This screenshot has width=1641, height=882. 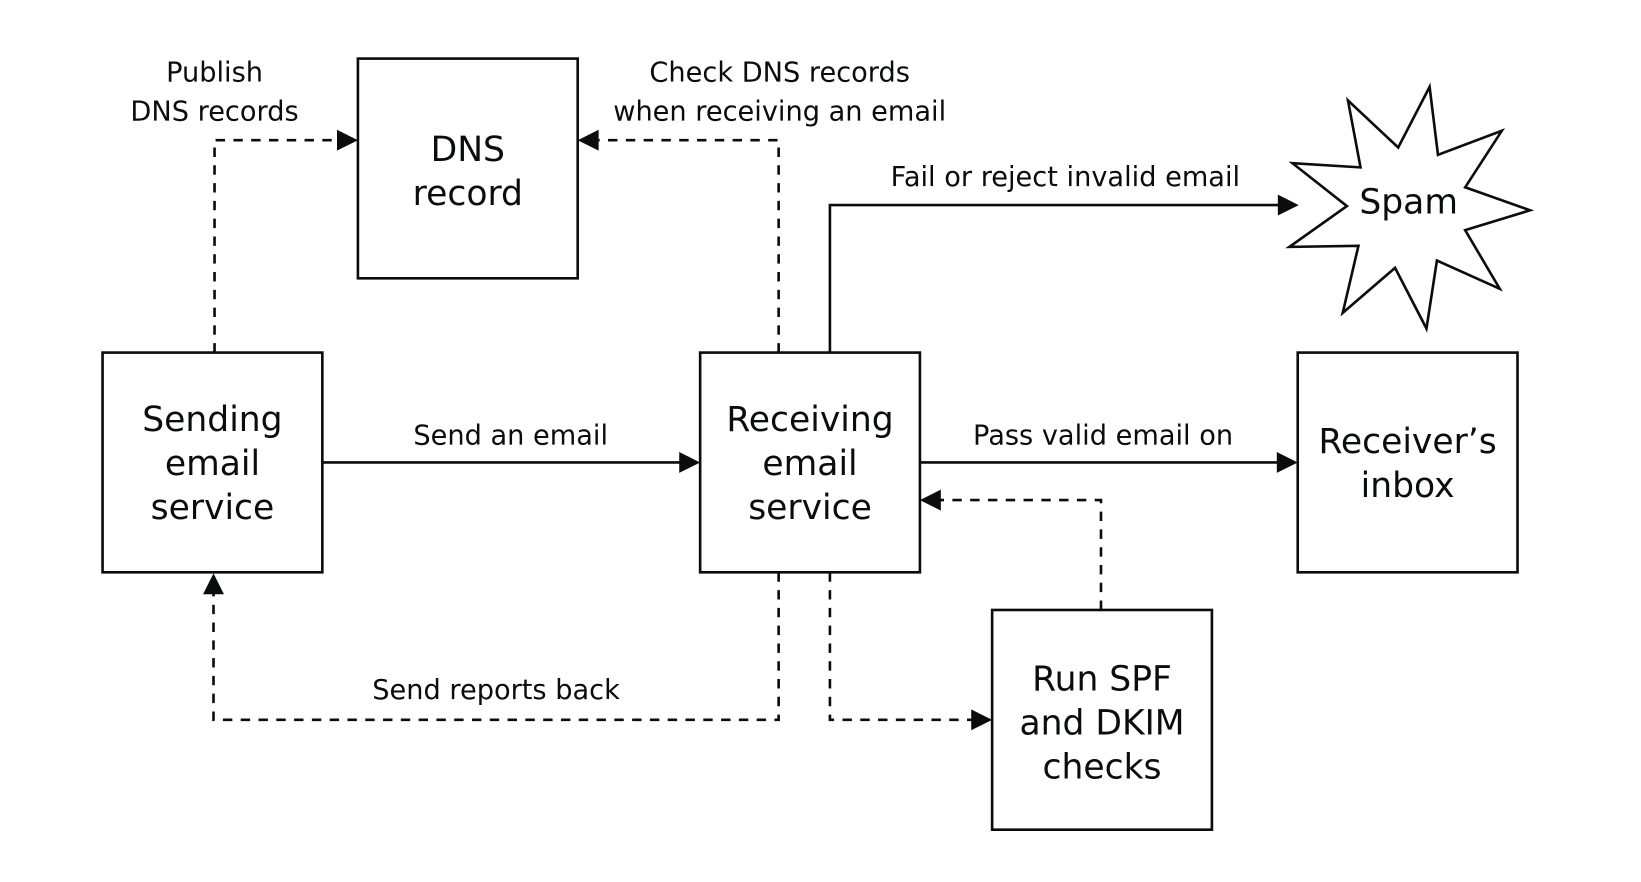 I want to click on node-label: Receiver’s, so click(x=1407, y=442).